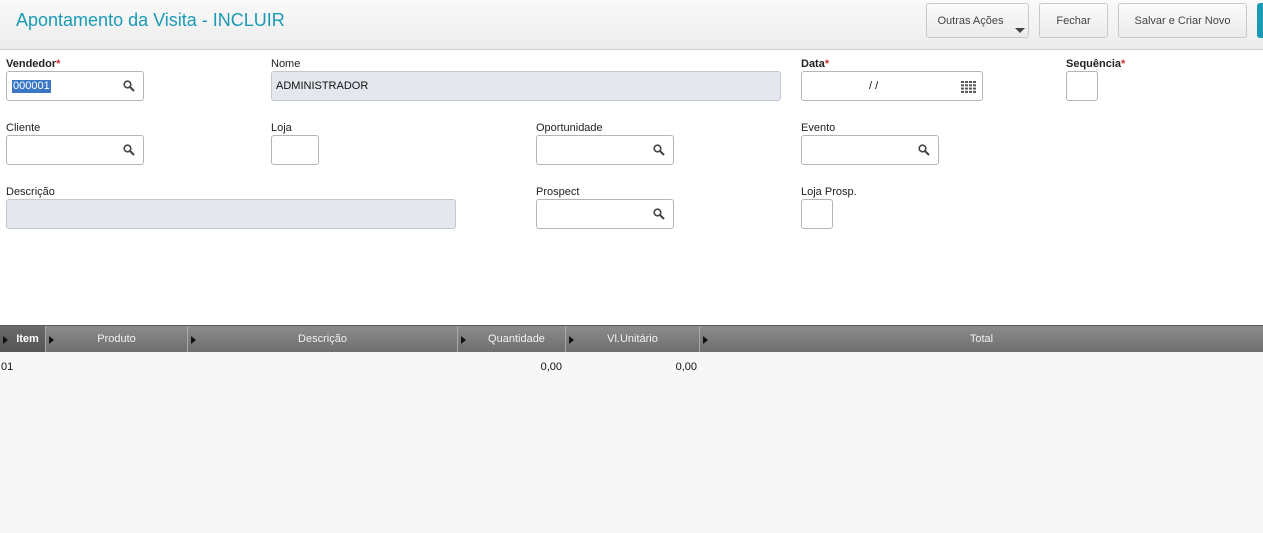 The image size is (1263, 533). I want to click on fechar-button: Fechar, so click(1073, 20).